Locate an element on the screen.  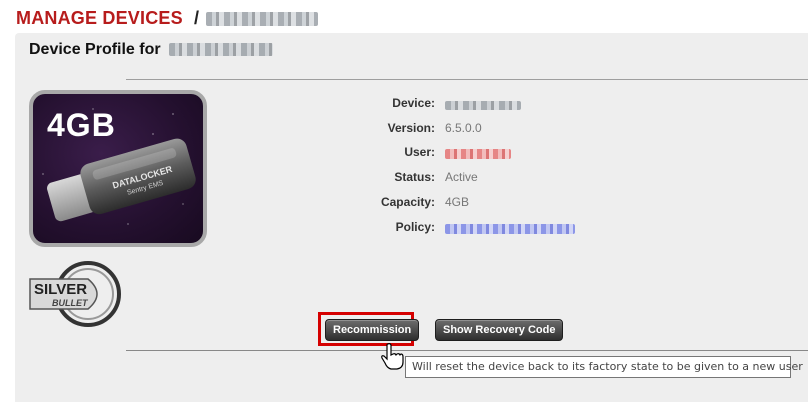
manage-devices-title: MANAGE DEVICES is located at coordinates (99, 18).